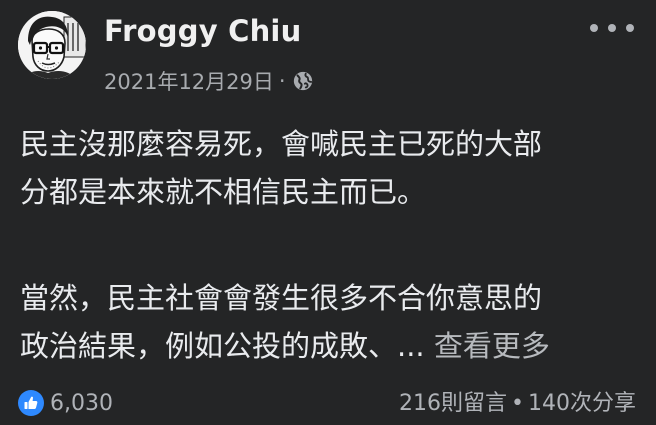 The image size is (656, 425). I want to click on post-text-line: 民主沒那麼容易死，會喊民主已死的大部, so click(281, 144).